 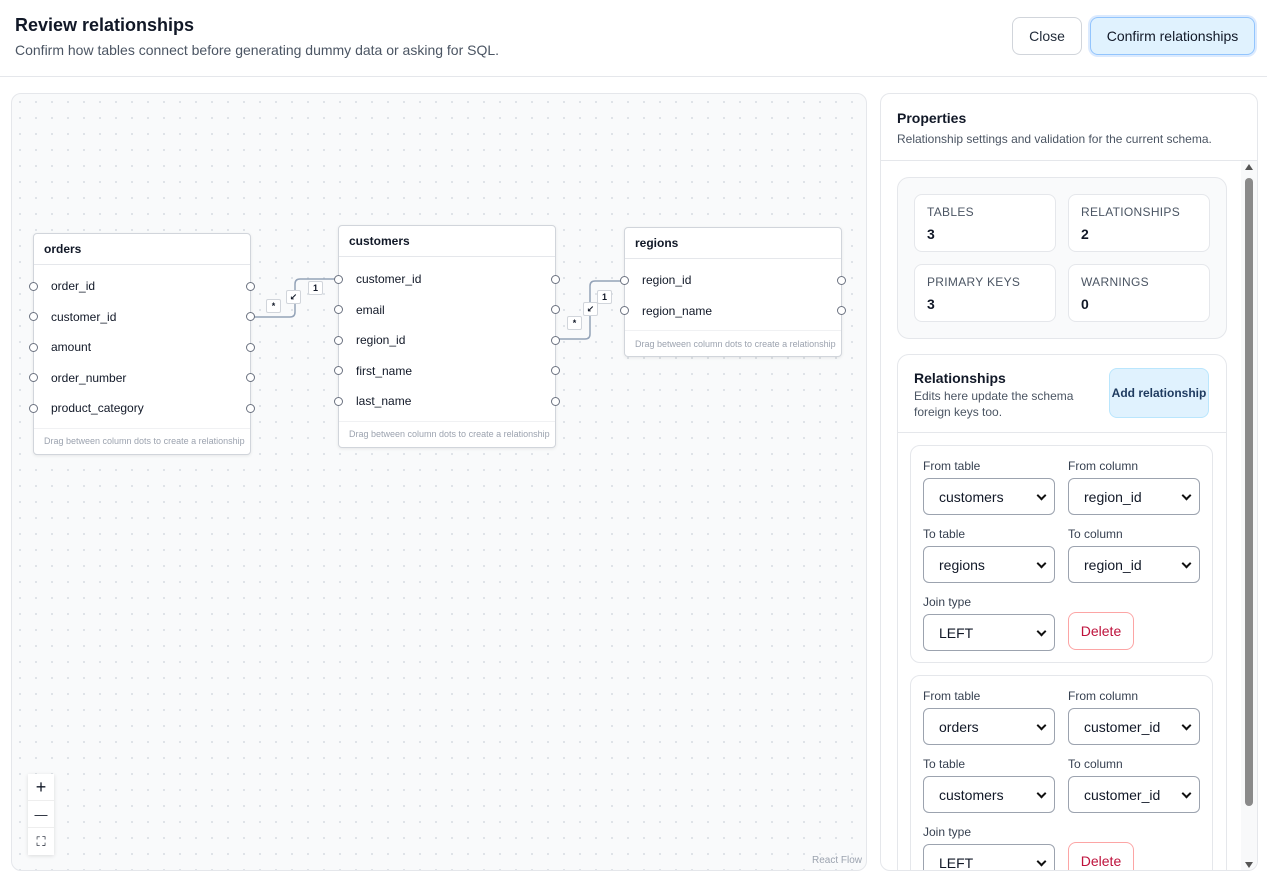 I want to click on to-column-label: To column, so click(x=1095, y=534).